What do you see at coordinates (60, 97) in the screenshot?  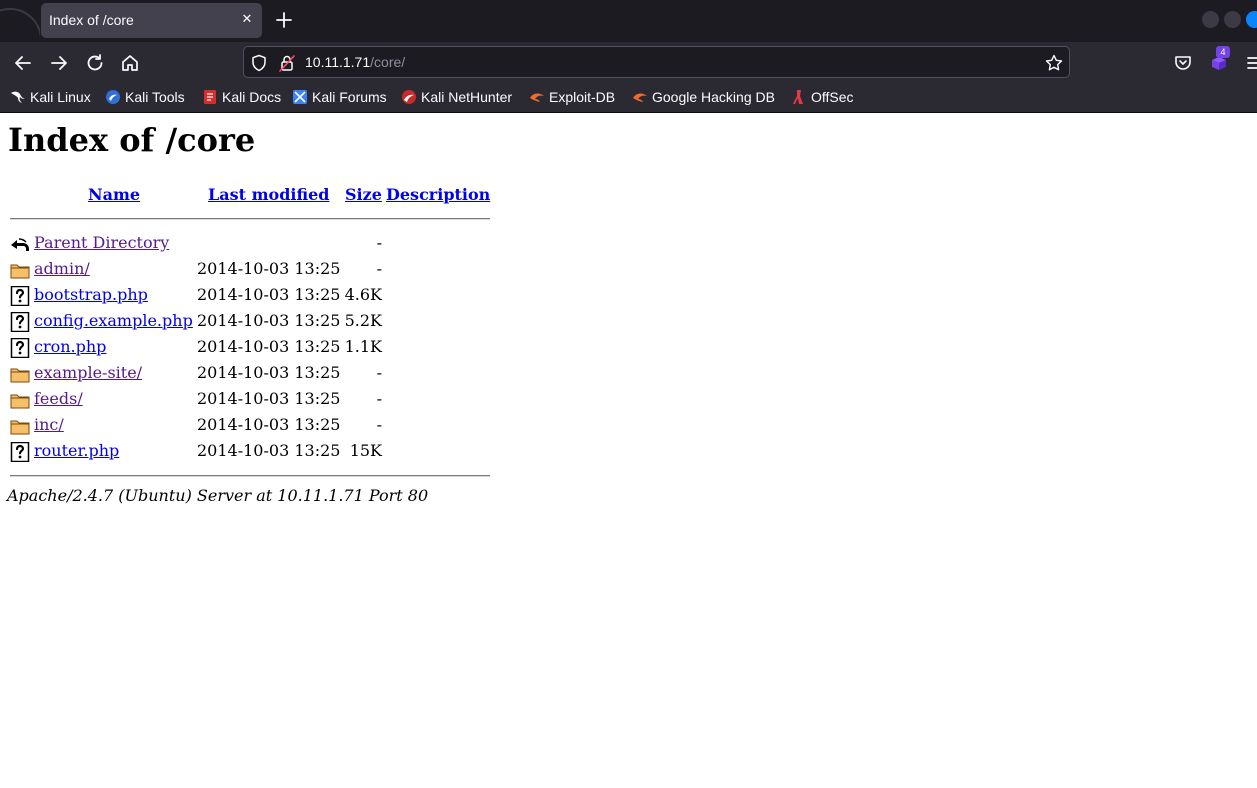 I see `bookmark-label: Kali Linux` at bounding box center [60, 97].